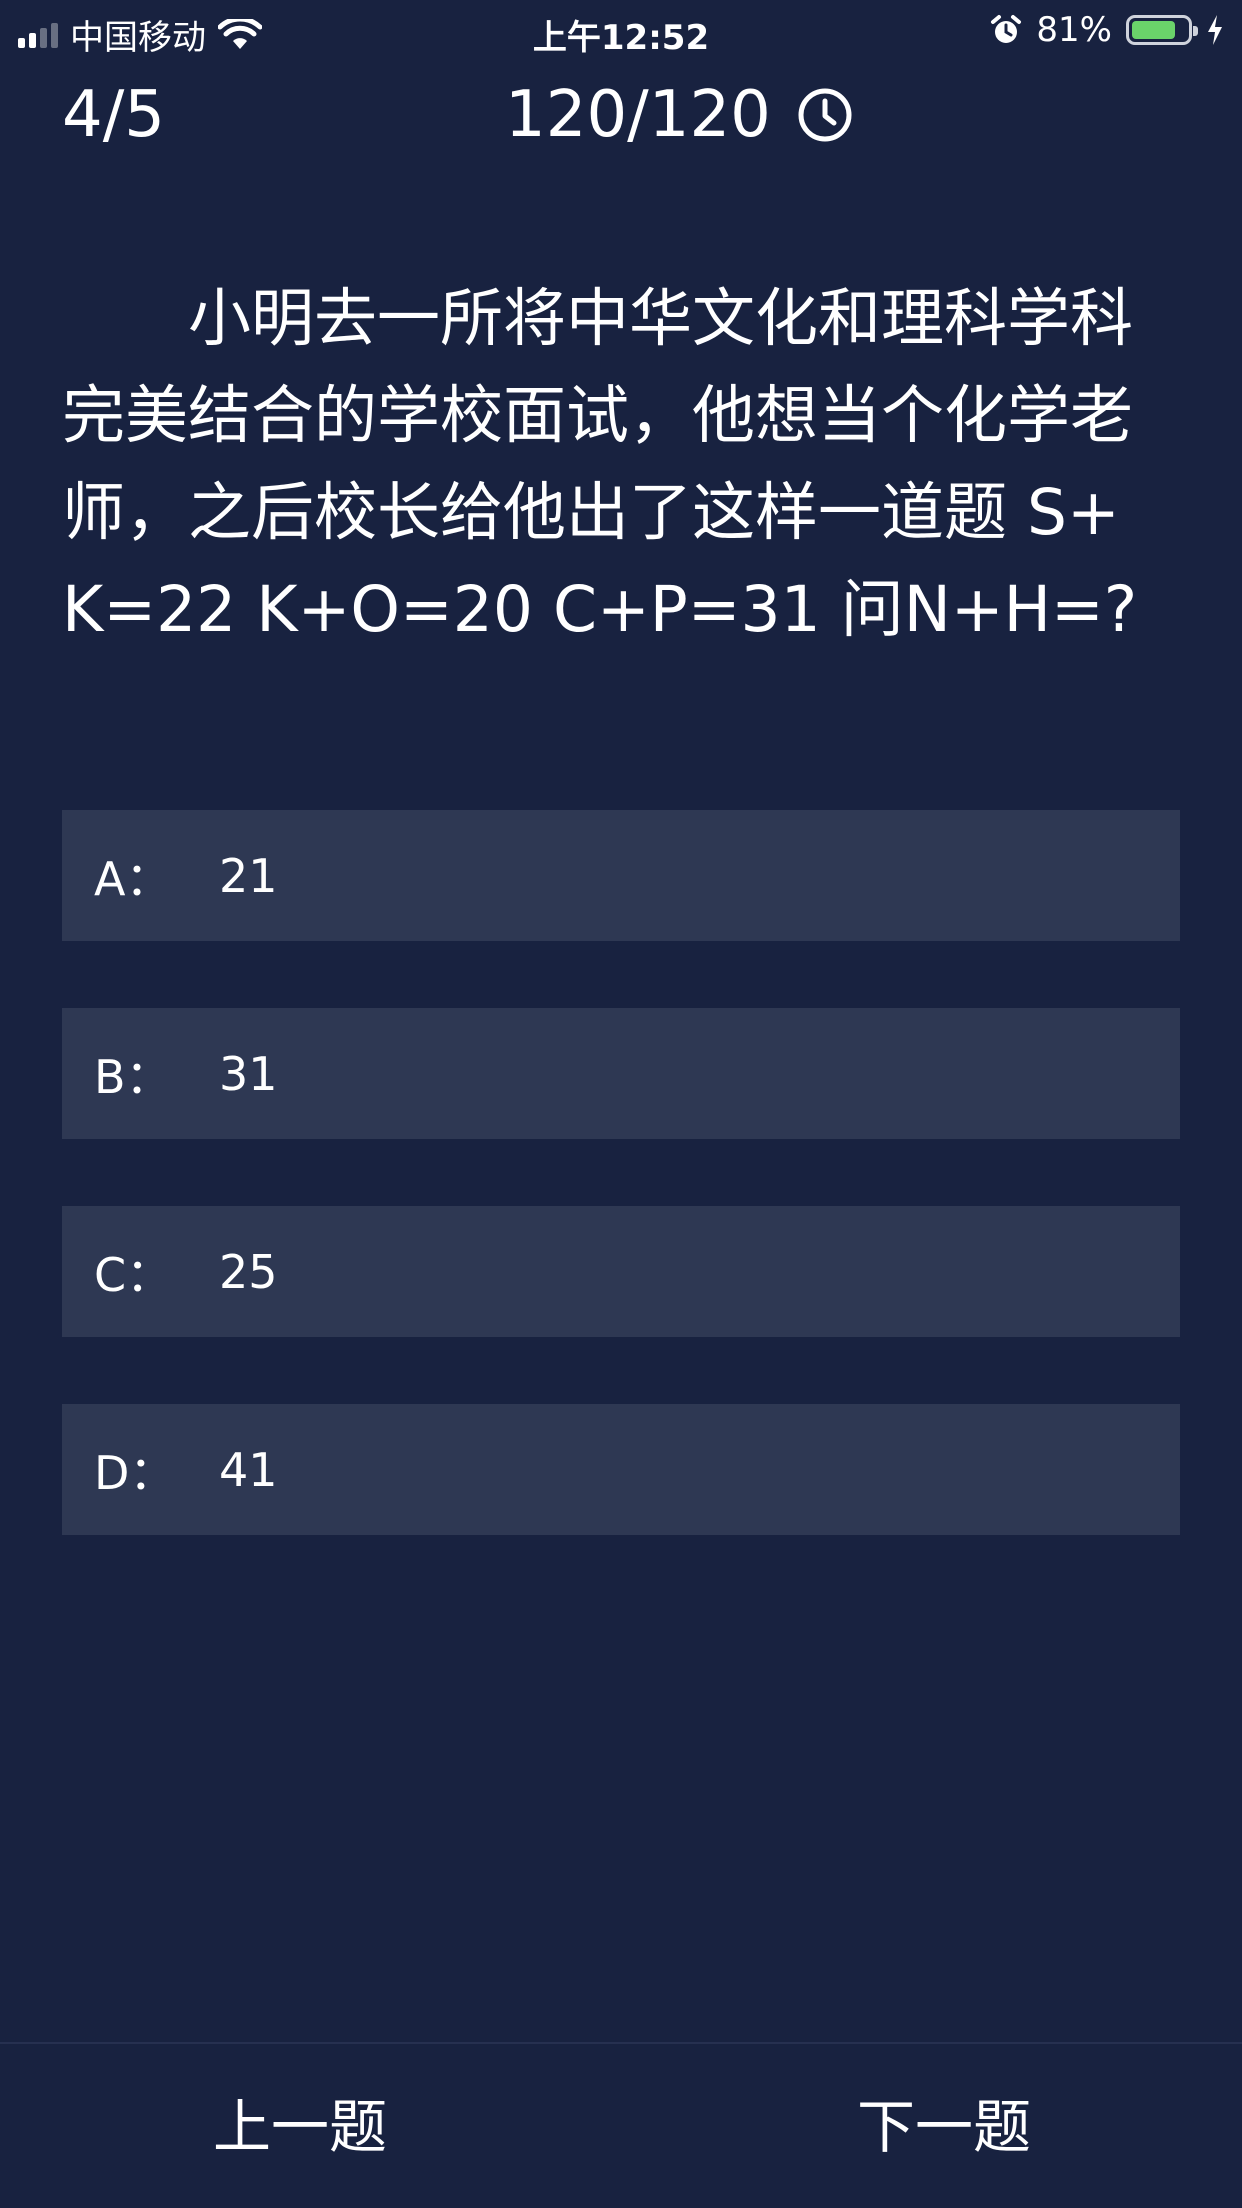 The width and height of the screenshot is (1242, 2208). Describe the element at coordinates (1006, 29) in the screenshot. I see `alarm-icon` at that location.